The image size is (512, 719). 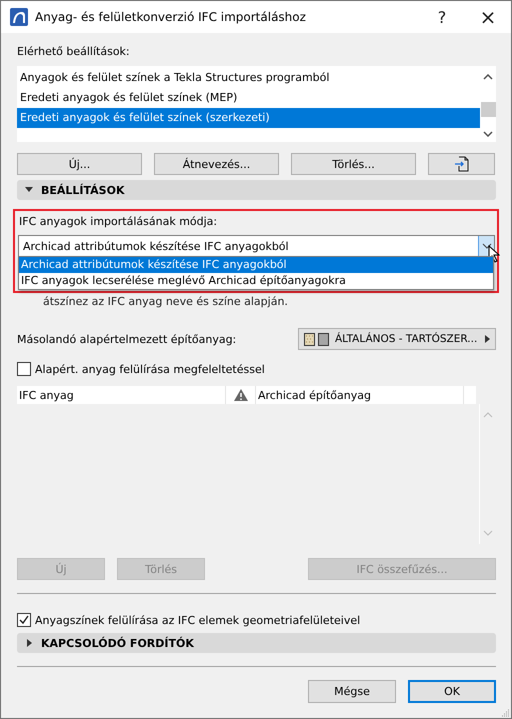 What do you see at coordinates (256, 643) in the screenshot?
I see `section-header: KAPCSOLÓDÓ FORDÍTÓK` at bounding box center [256, 643].